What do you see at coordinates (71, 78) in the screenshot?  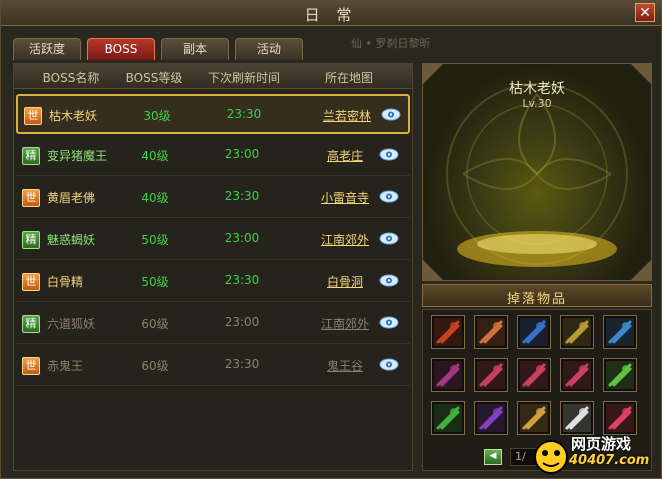 I see `header-boss-name: BOSS名称` at bounding box center [71, 78].